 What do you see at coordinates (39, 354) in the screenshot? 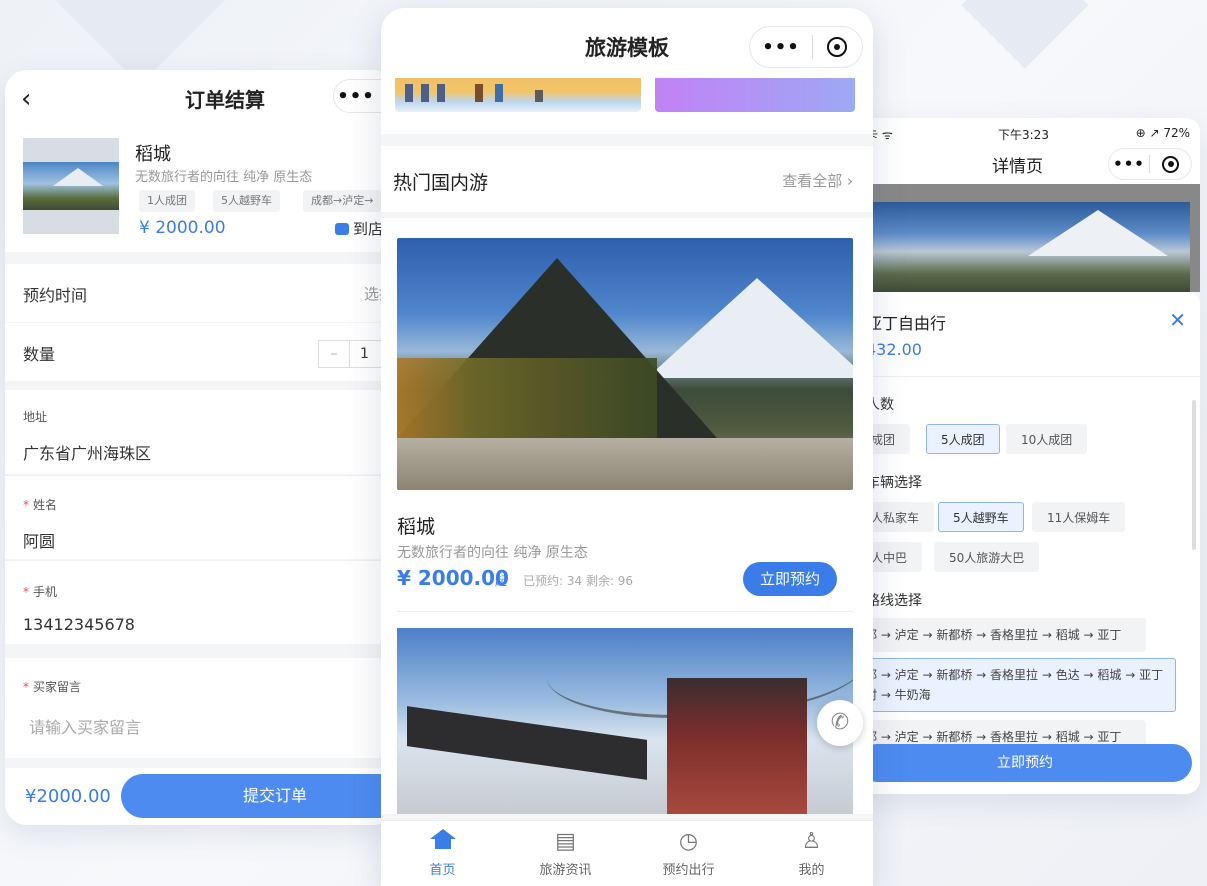
I see `quantity-label: 数量` at bounding box center [39, 354].